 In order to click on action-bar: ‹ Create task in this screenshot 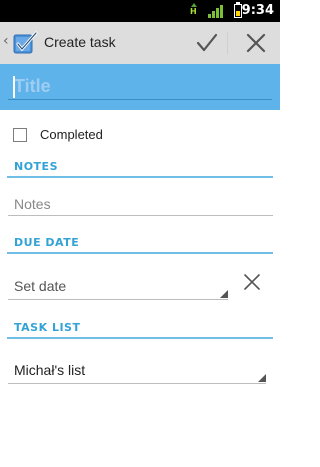, I will do `click(140, 43)`.